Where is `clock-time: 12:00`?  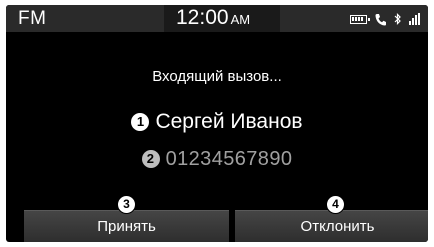
clock-time: 12:00 is located at coordinates (202, 17).